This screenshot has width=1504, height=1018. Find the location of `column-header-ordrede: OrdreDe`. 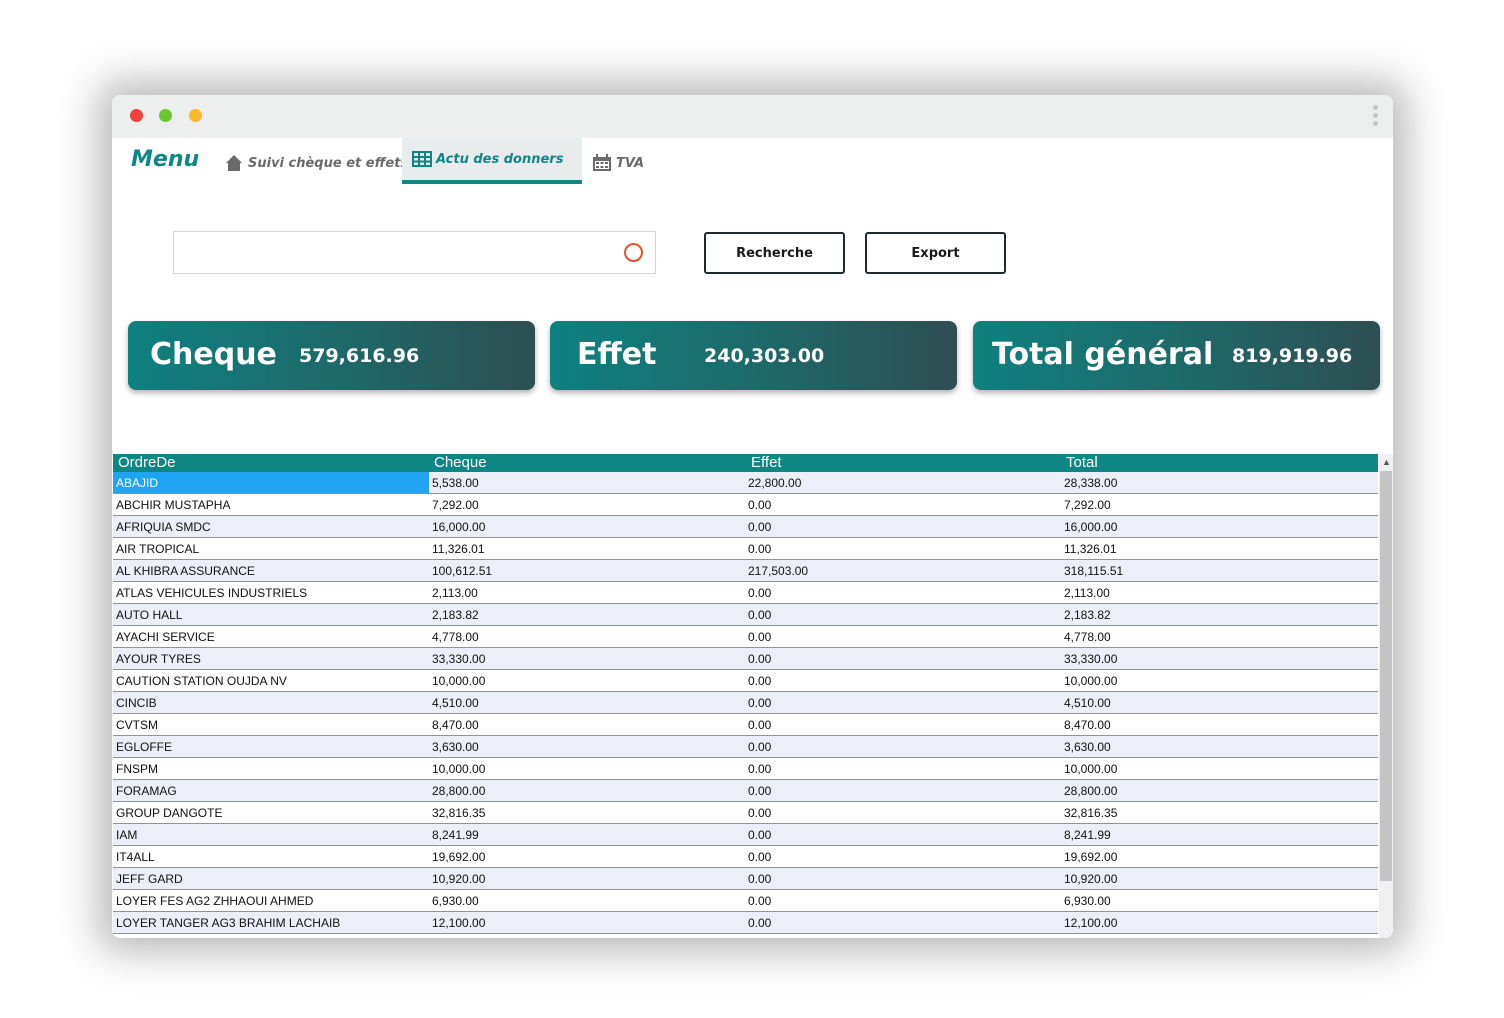

column-header-ordrede: OrdreDe is located at coordinates (147, 463).